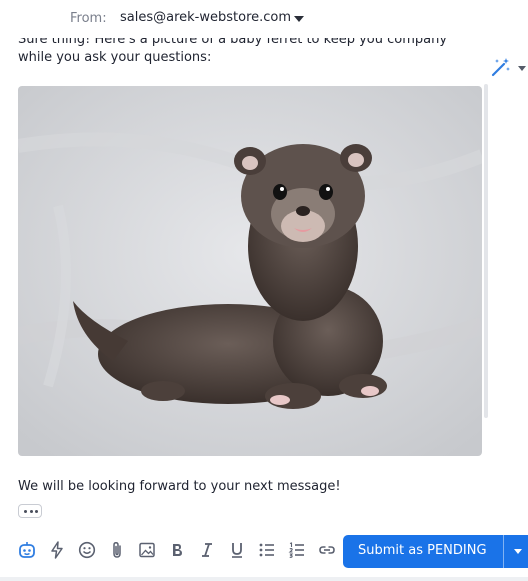 This screenshot has height=581, width=528. What do you see at coordinates (422, 550) in the screenshot?
I see `submit-label: Submit as PENDING` at bounding box center [422, 550].